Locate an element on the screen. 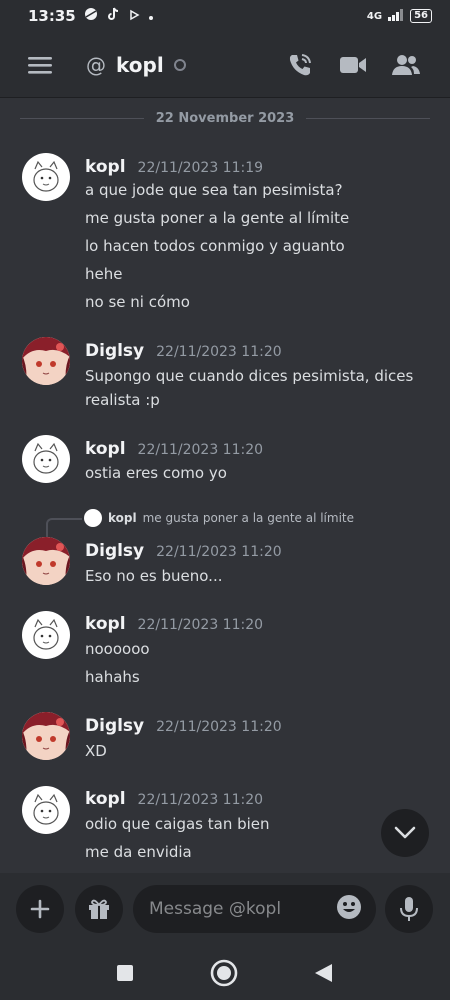 This screenshot has width=450, height=1000. tiktok-icon is located at coordinates (113, 16).